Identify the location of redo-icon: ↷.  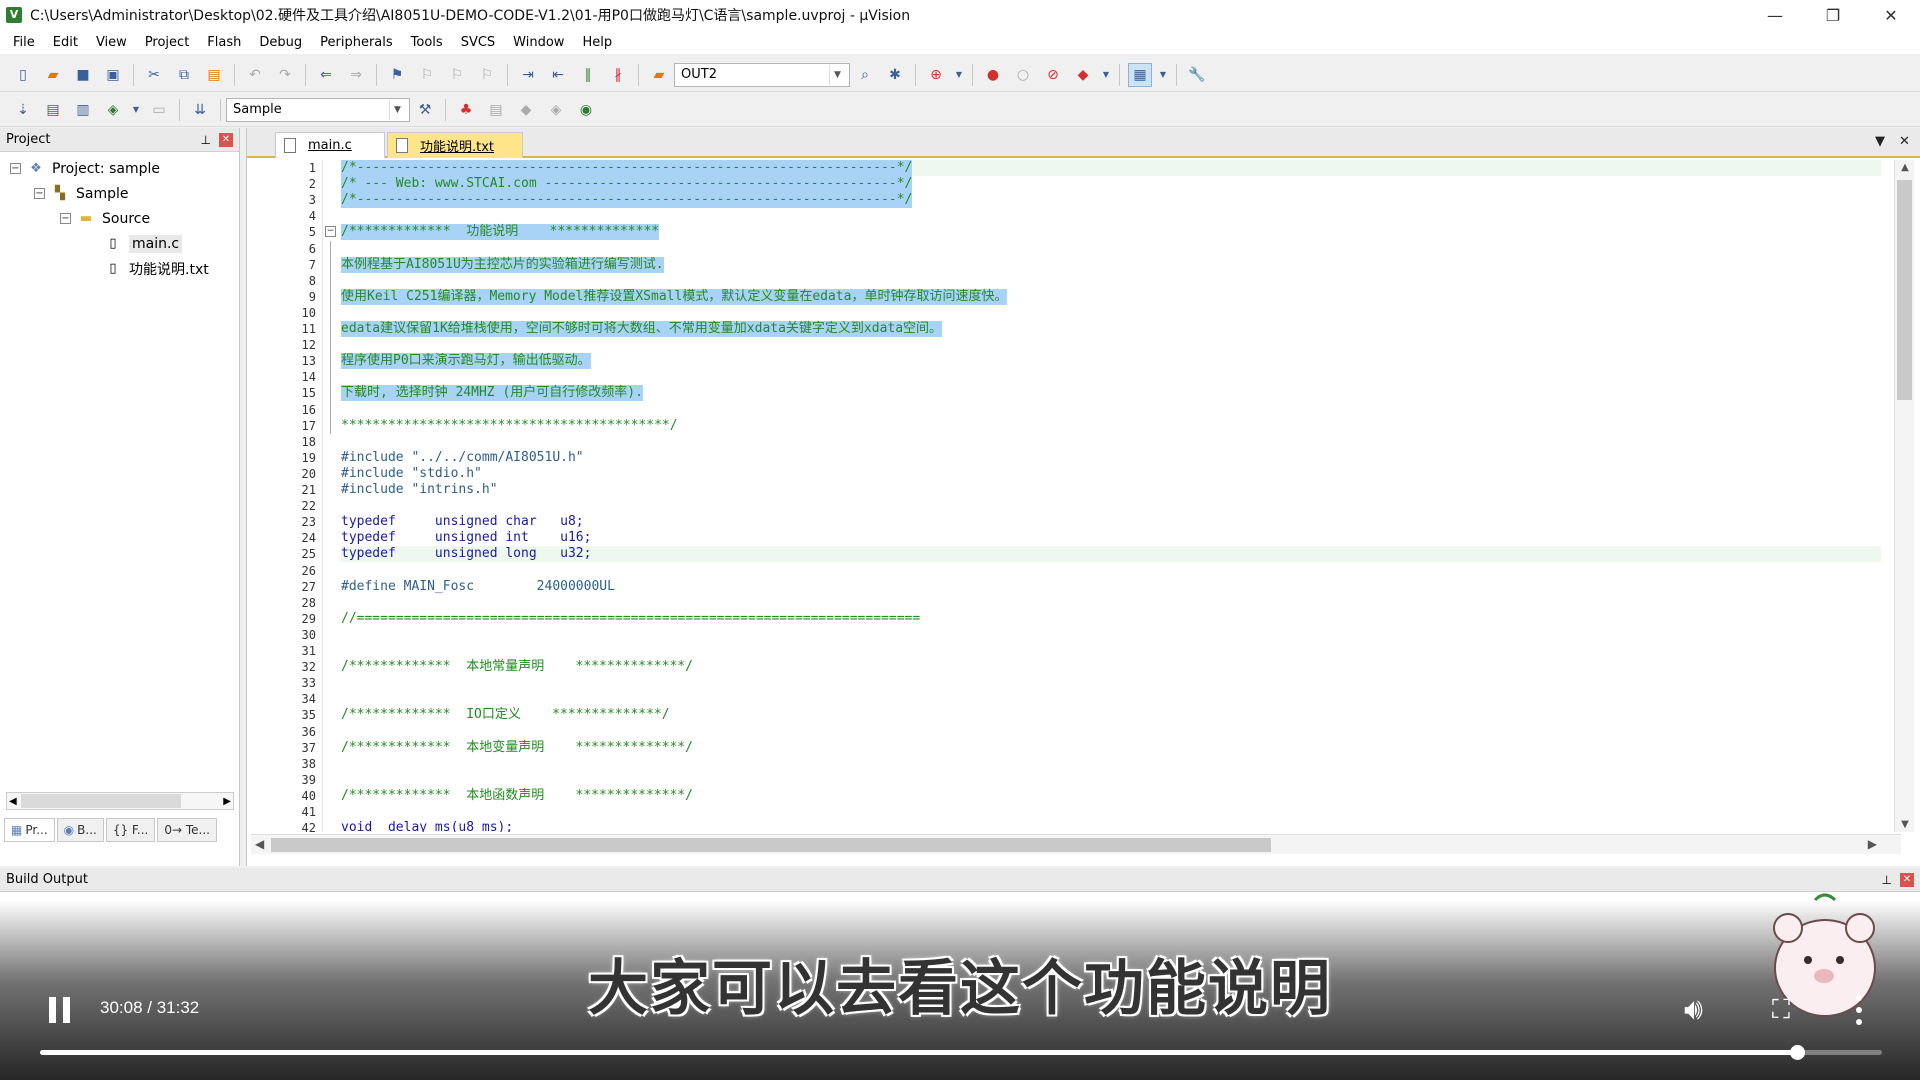
(285, 75).